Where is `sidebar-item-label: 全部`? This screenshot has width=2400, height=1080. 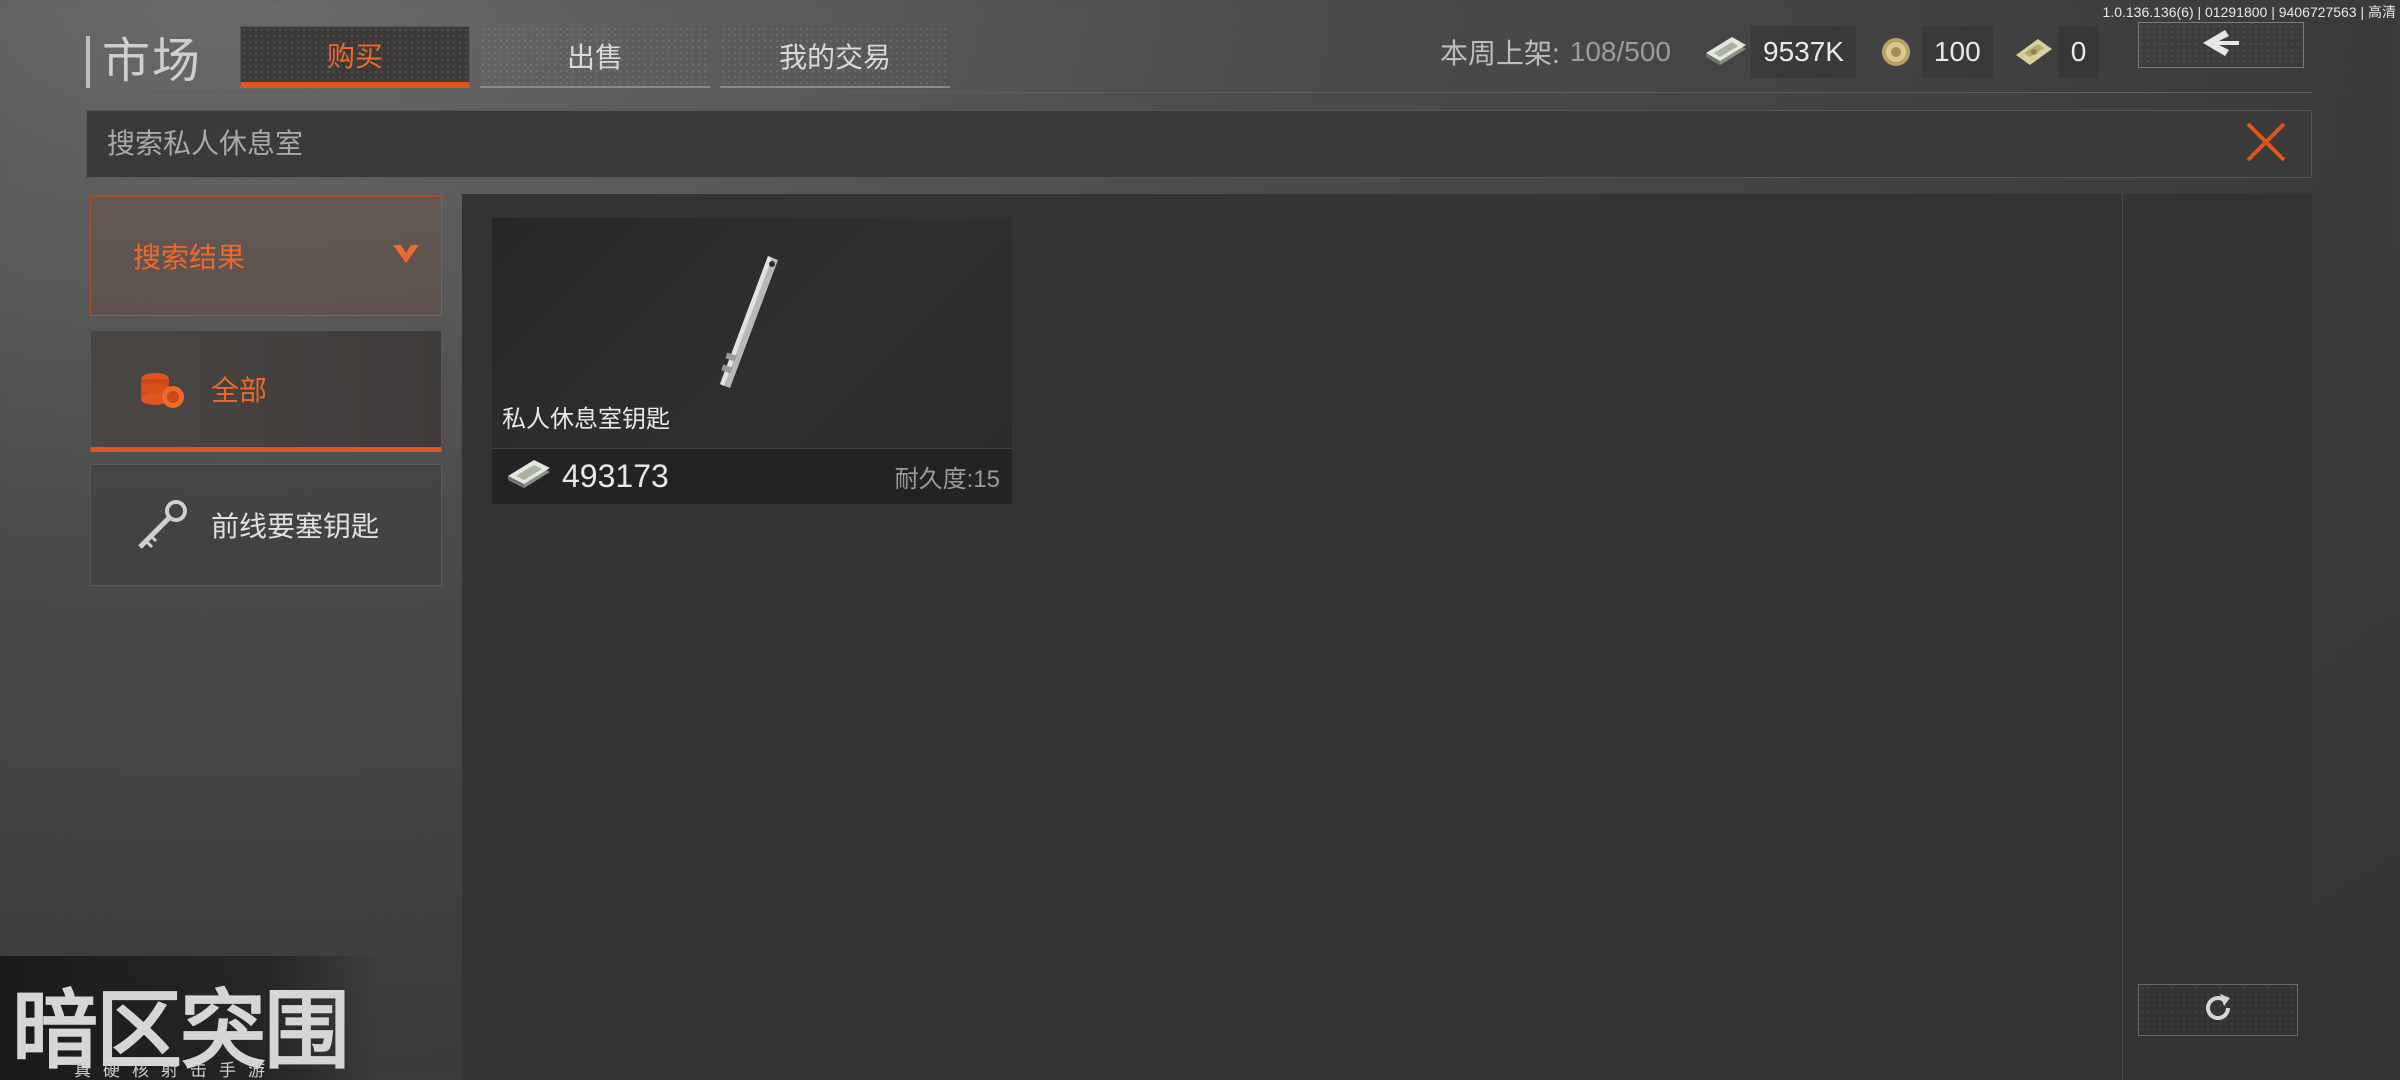 sidebar-item-label: 全部 is located at coordinates (239, 390).